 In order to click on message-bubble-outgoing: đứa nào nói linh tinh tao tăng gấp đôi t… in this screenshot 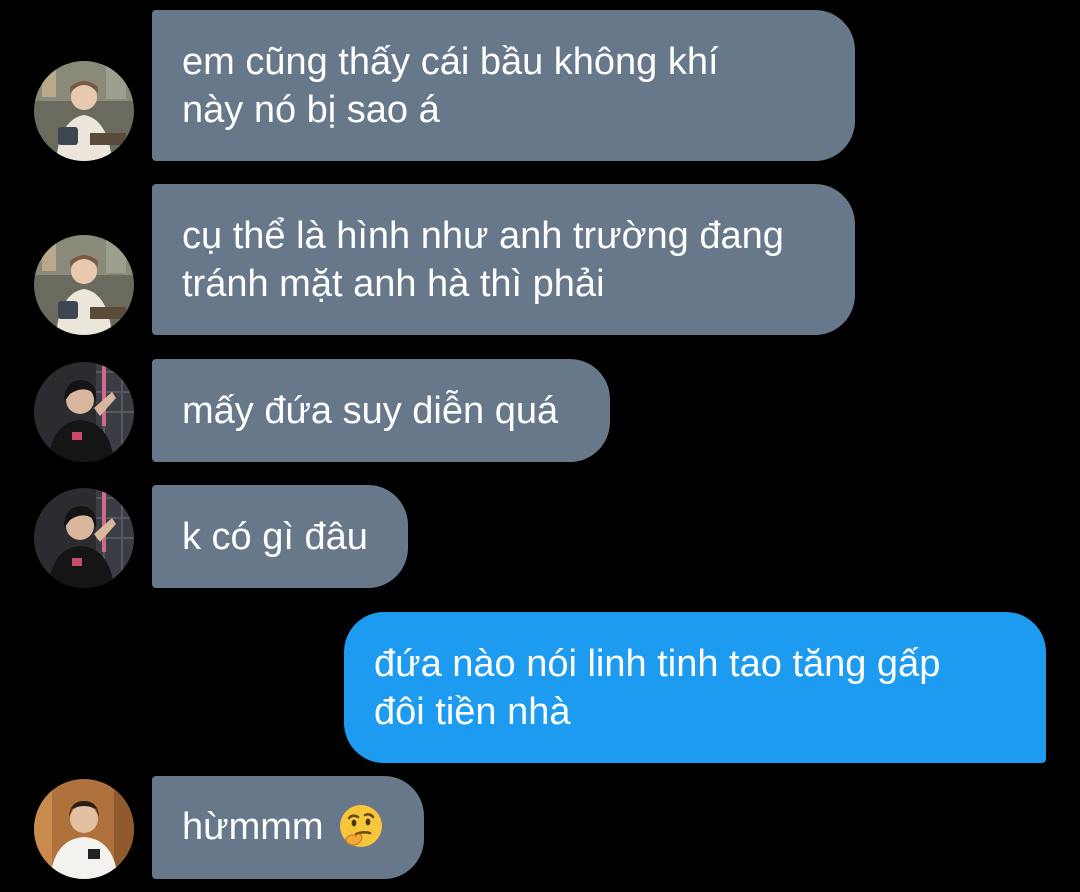, I will do `click(695, 687)`.